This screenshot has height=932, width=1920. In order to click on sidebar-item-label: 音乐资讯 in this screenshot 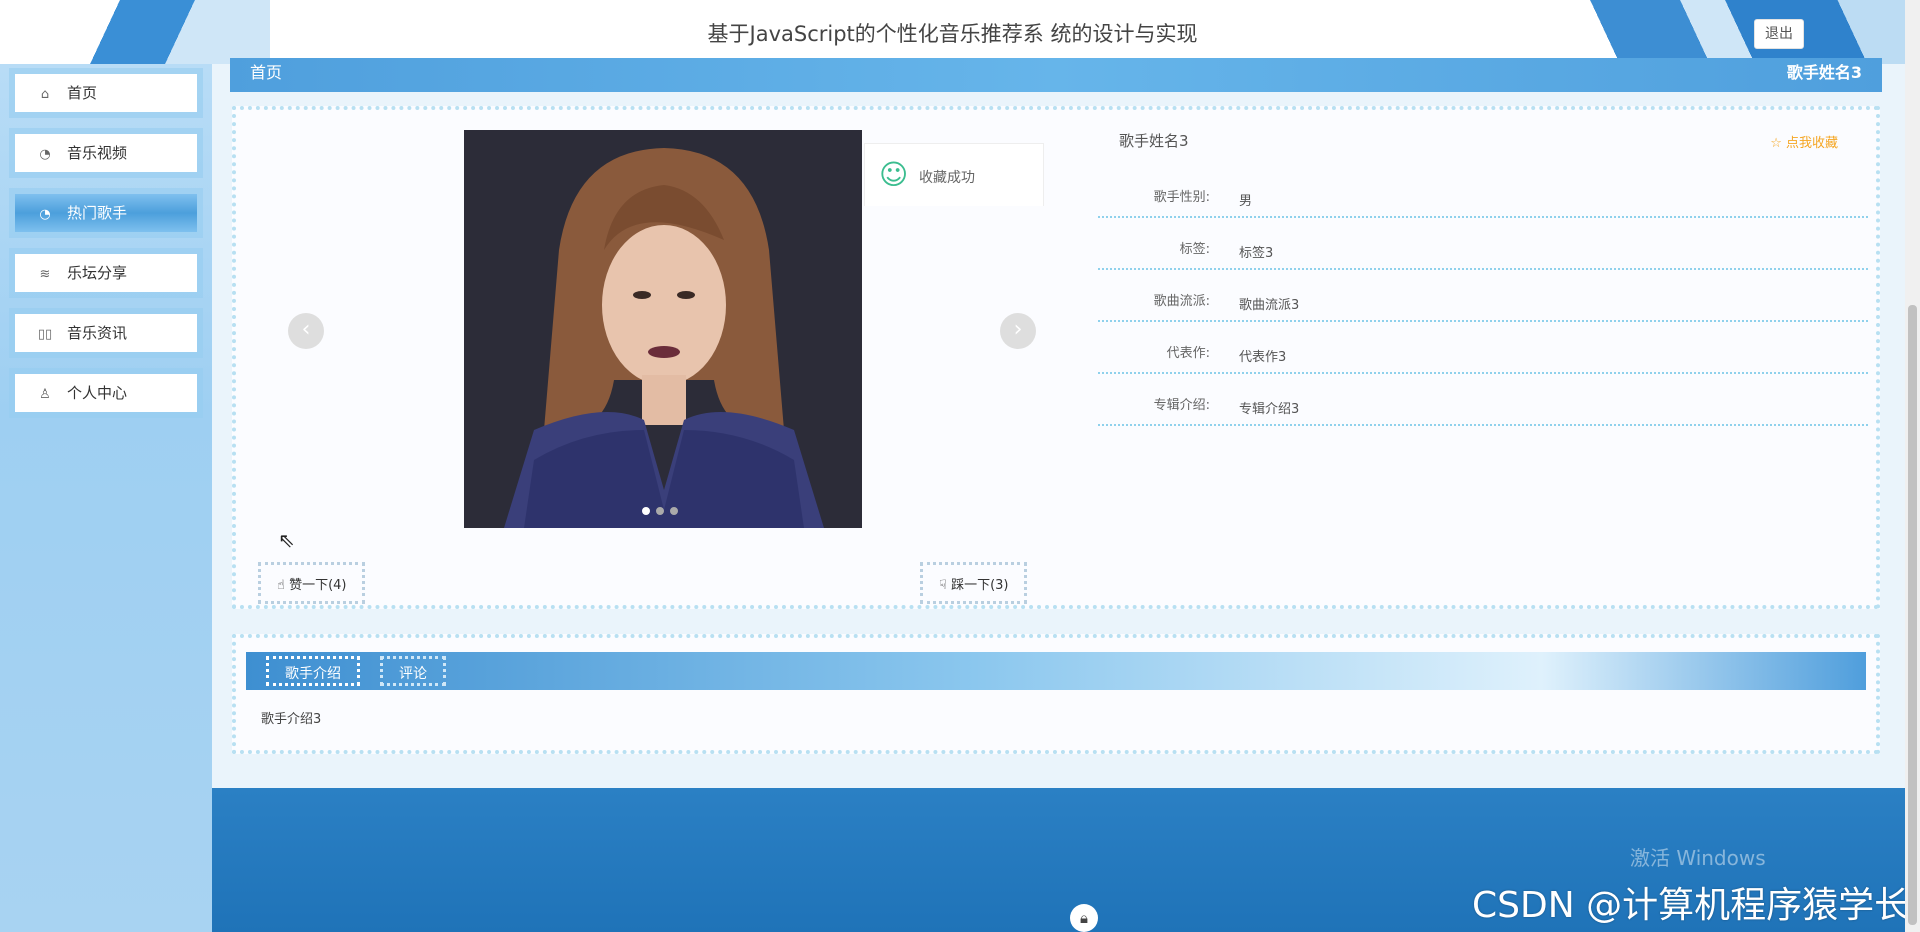, I will do `click(97, 333)`.